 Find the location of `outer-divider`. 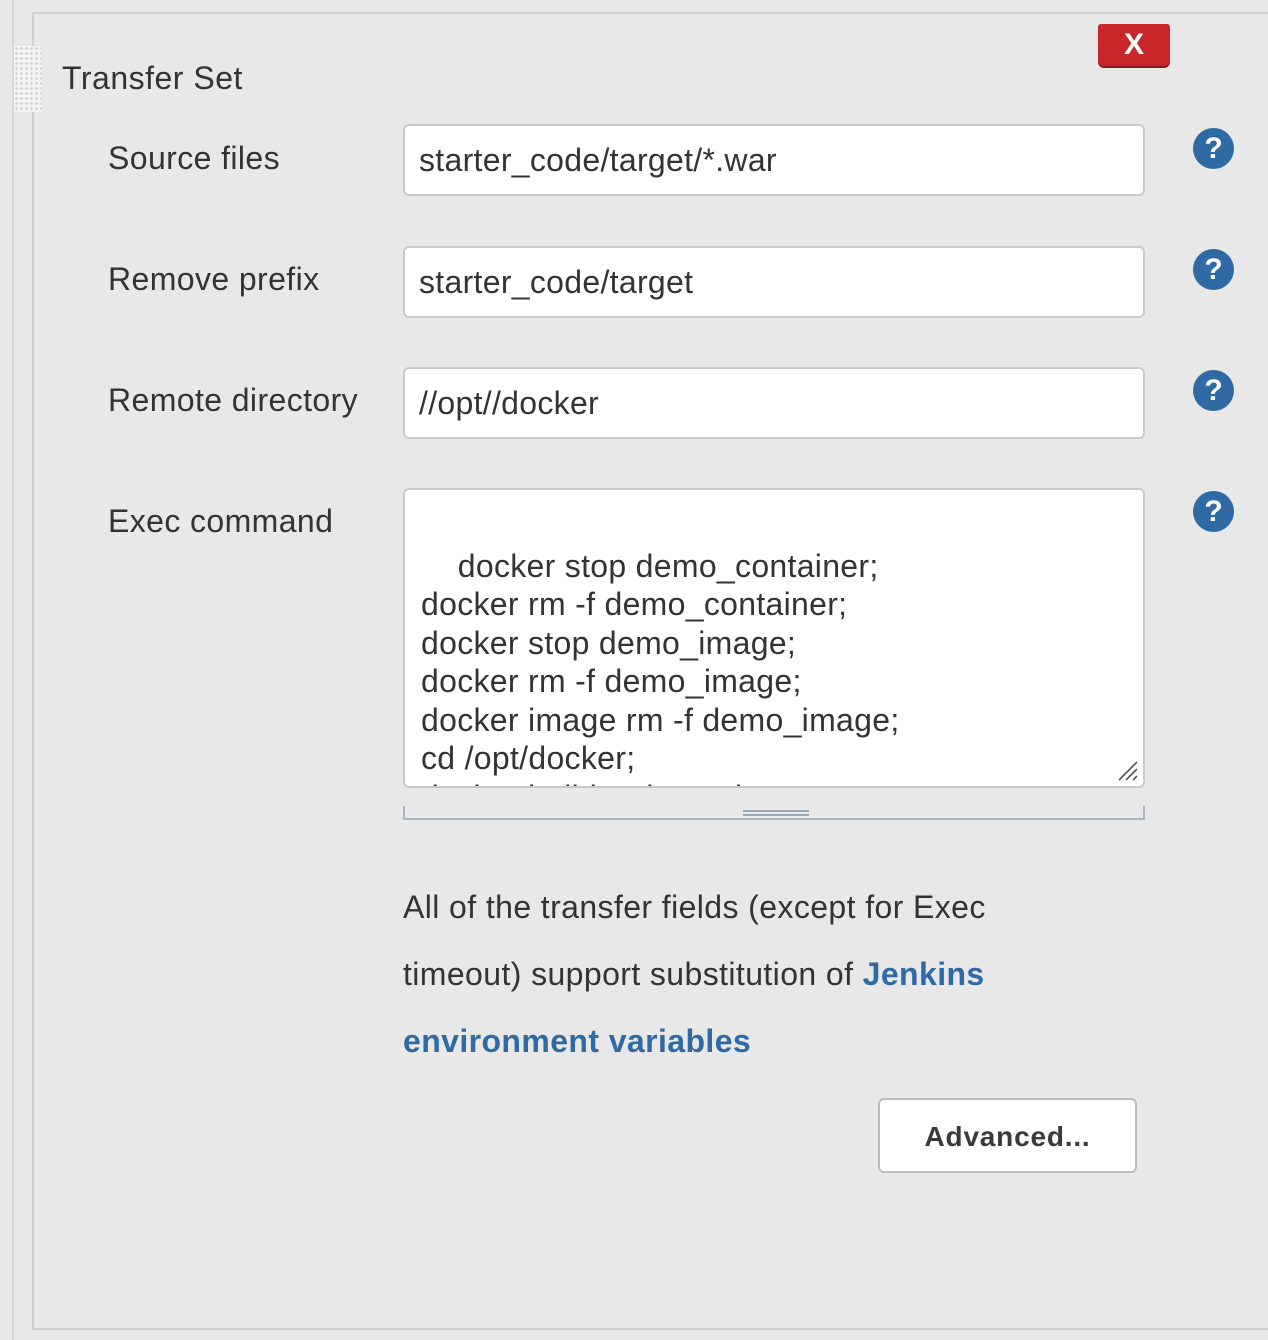

outer-divider is located at coordinates (13, 670).